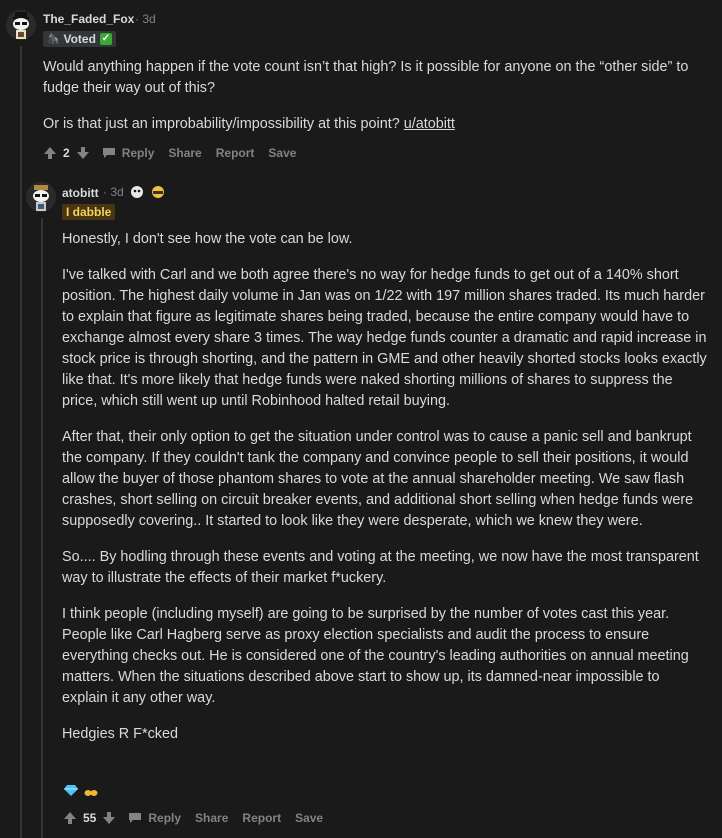 The image size is (722, 838). I want to click on user-flair: I dabble, so click(89, 212).